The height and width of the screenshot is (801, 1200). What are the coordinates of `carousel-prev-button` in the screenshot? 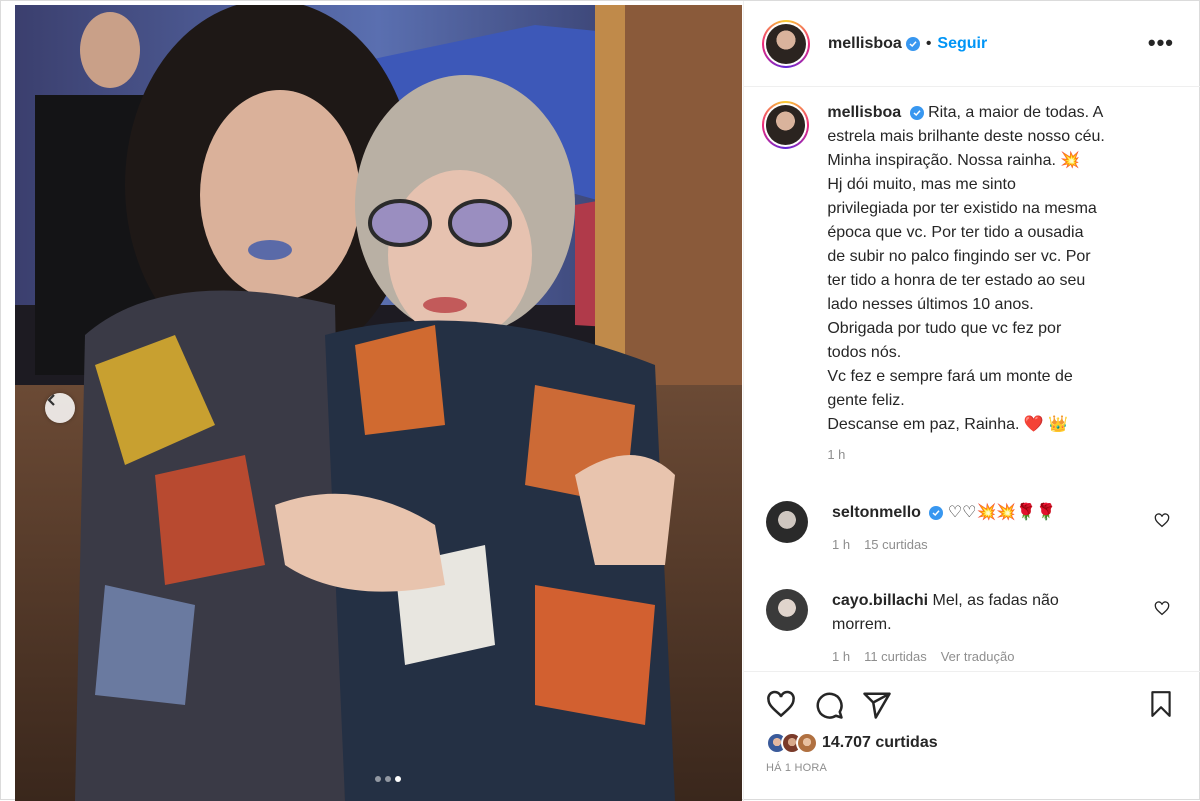 It's located at (60, 408).